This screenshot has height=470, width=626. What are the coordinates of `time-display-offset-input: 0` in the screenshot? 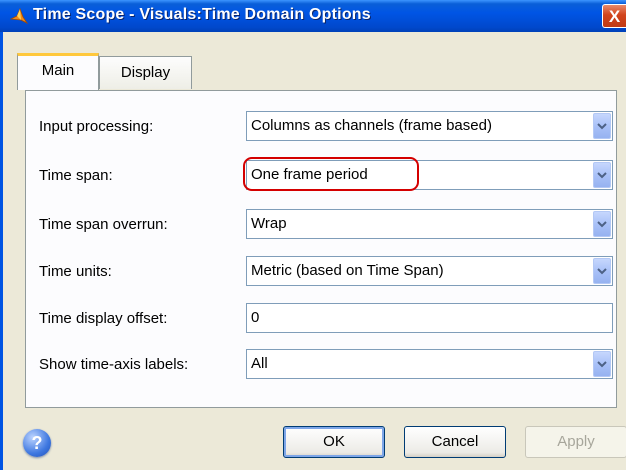 It's located at (429, 318).